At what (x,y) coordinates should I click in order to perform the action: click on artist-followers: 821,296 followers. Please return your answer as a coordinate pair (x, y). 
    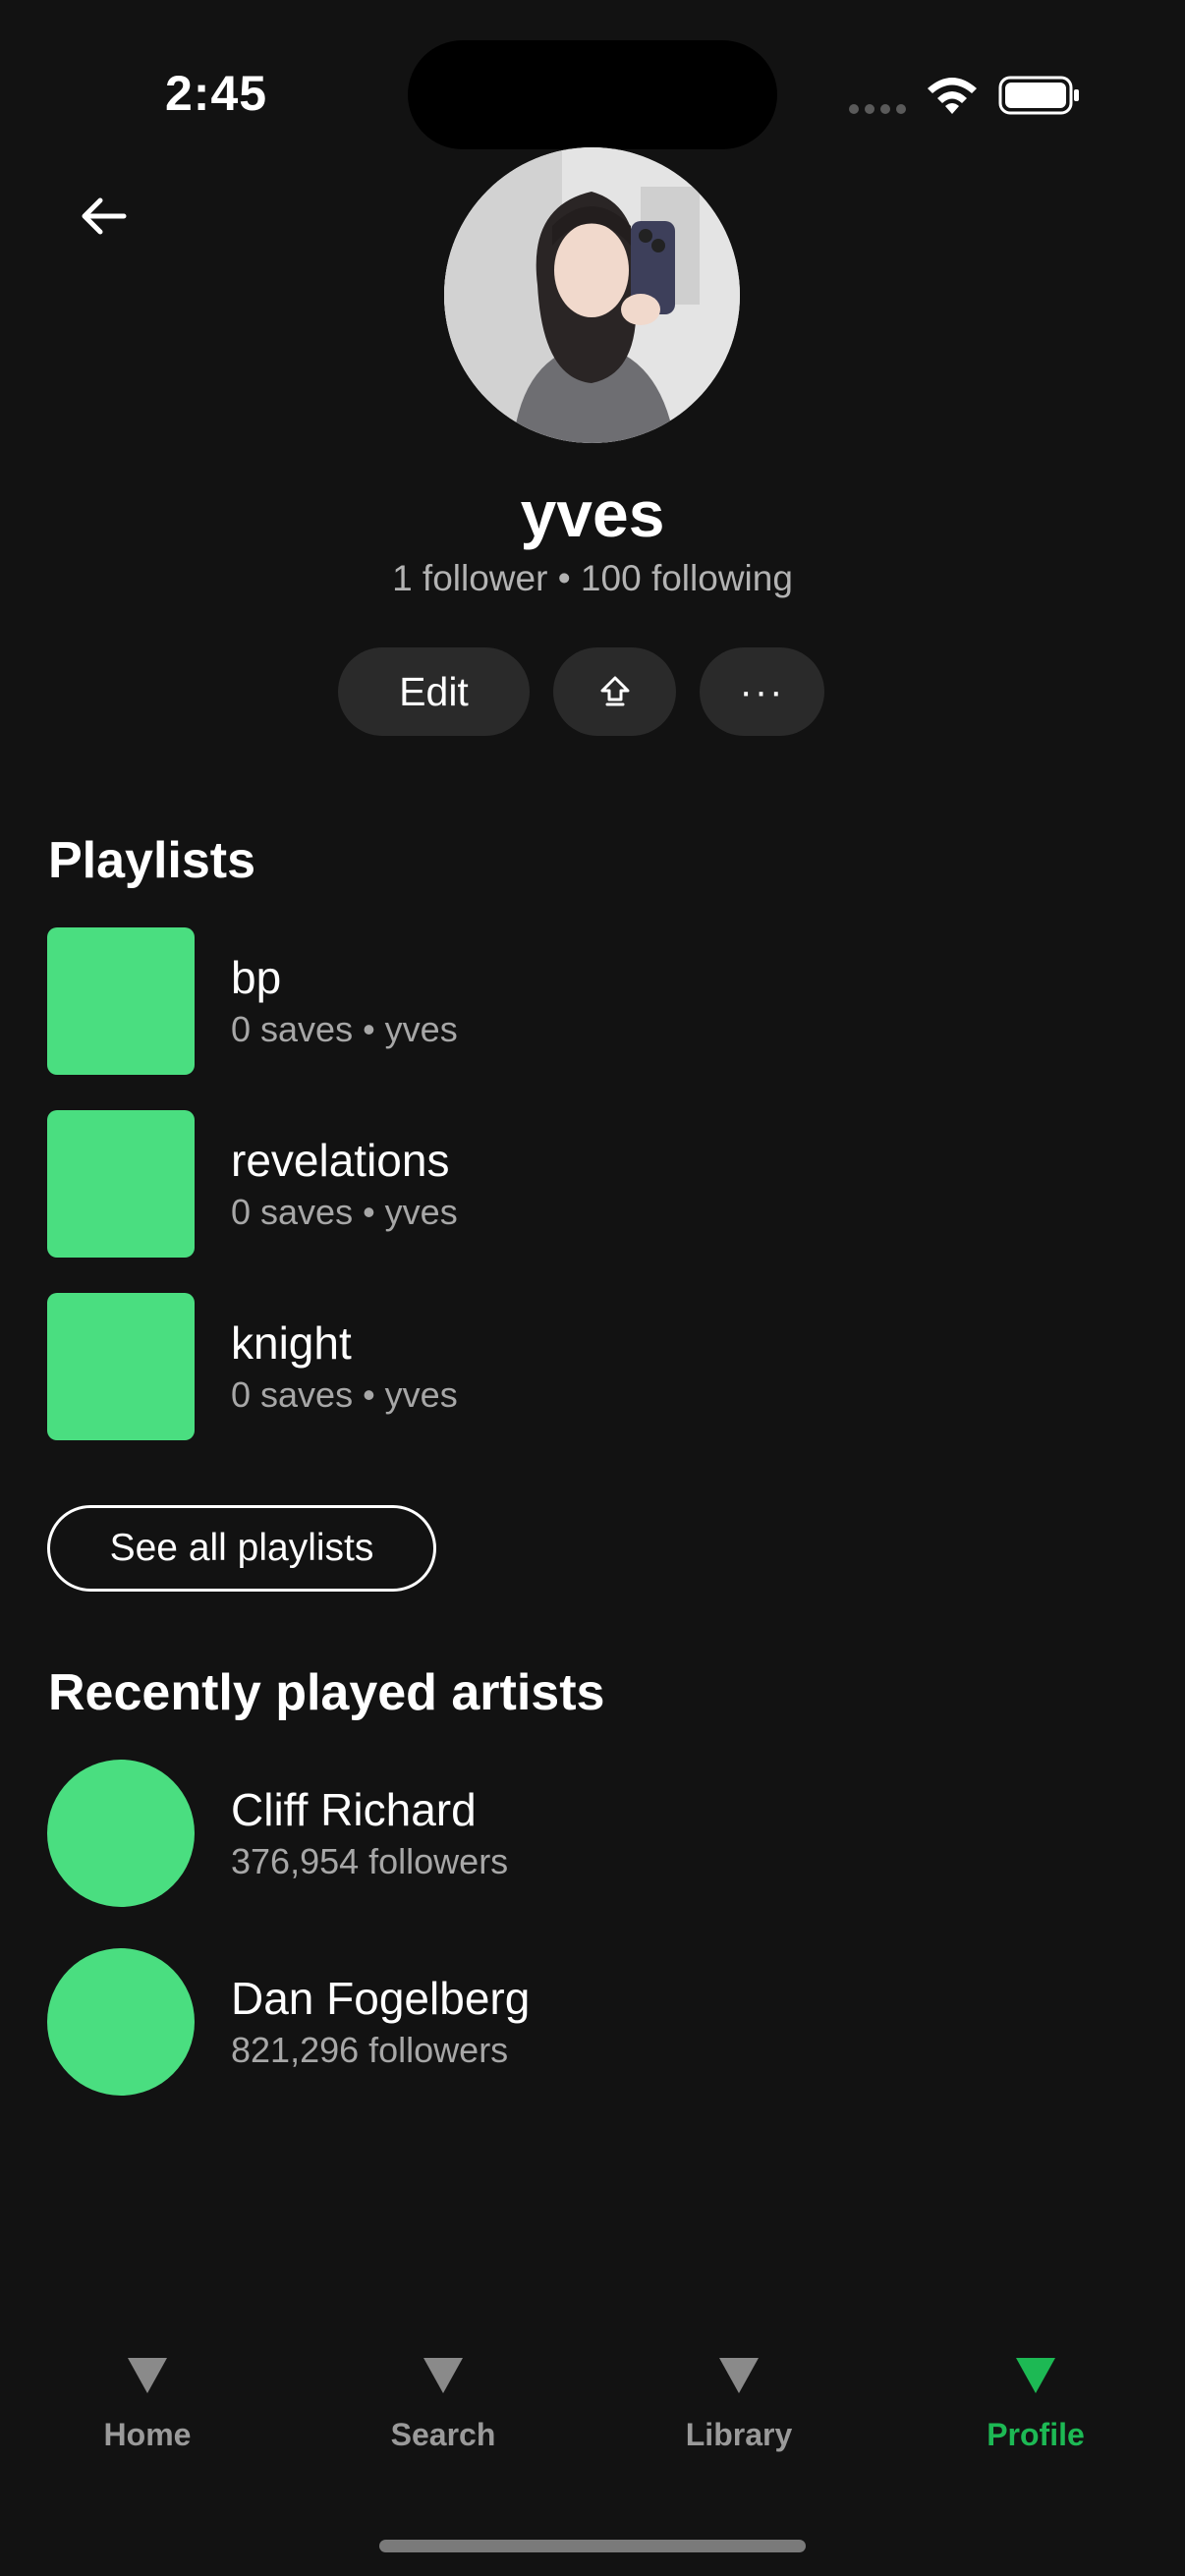
    Looking at the image, I should click on (370, 2050).